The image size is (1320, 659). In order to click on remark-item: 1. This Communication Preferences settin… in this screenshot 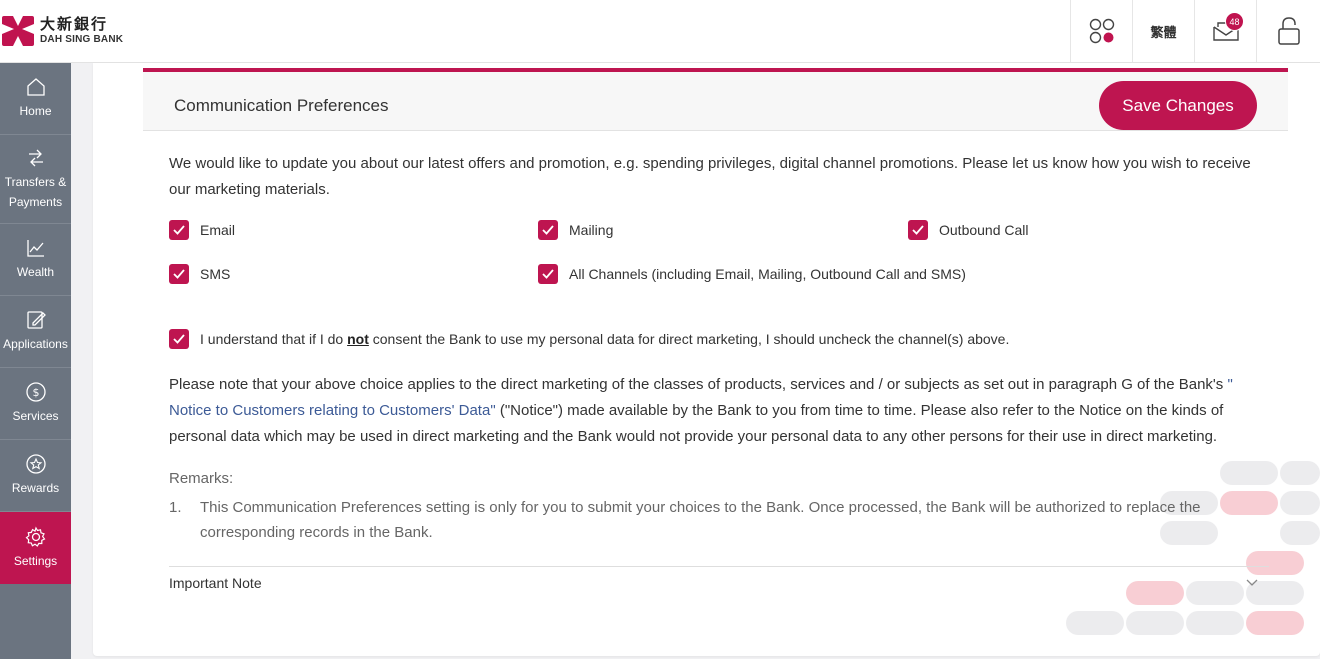, I will do `click(714, 520)`.